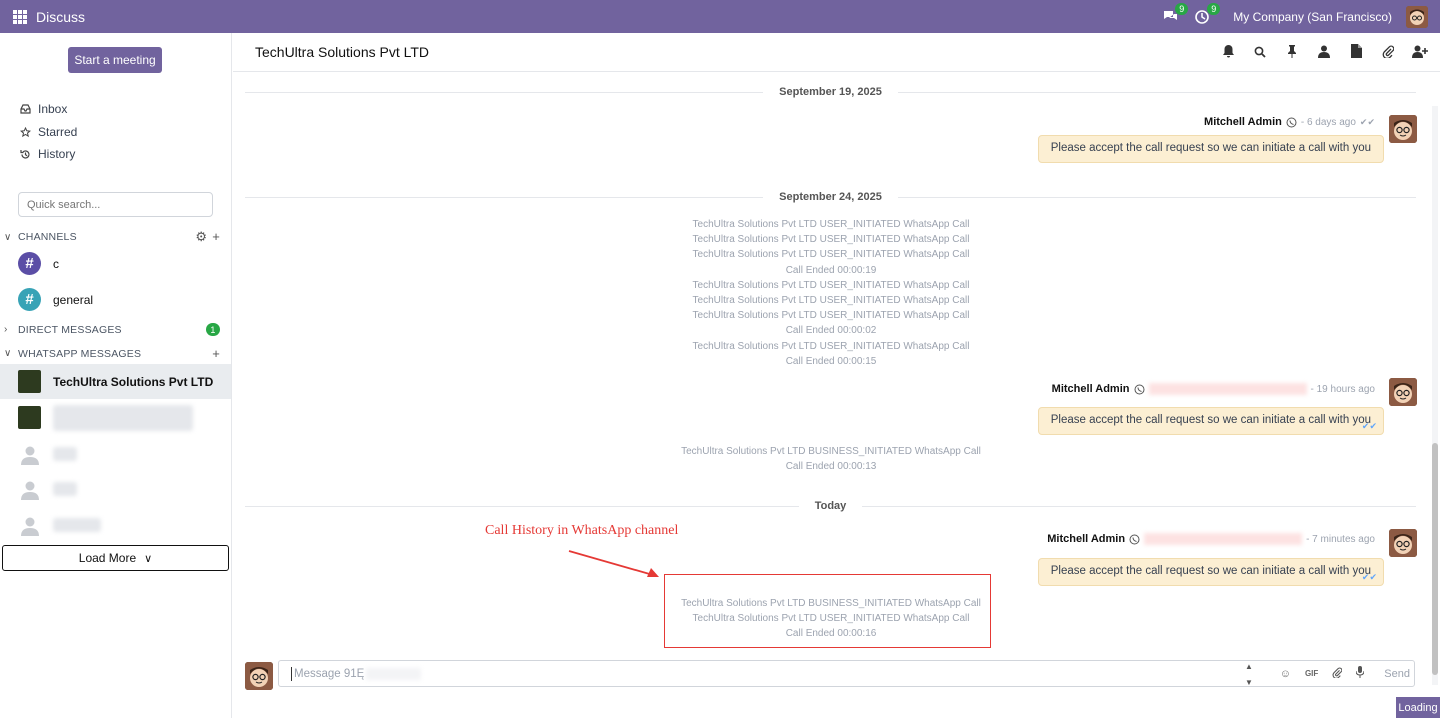 The height and width of the screenshot is (718, 1440). I want to click on channel-item-c: # c, so click(38, 263).